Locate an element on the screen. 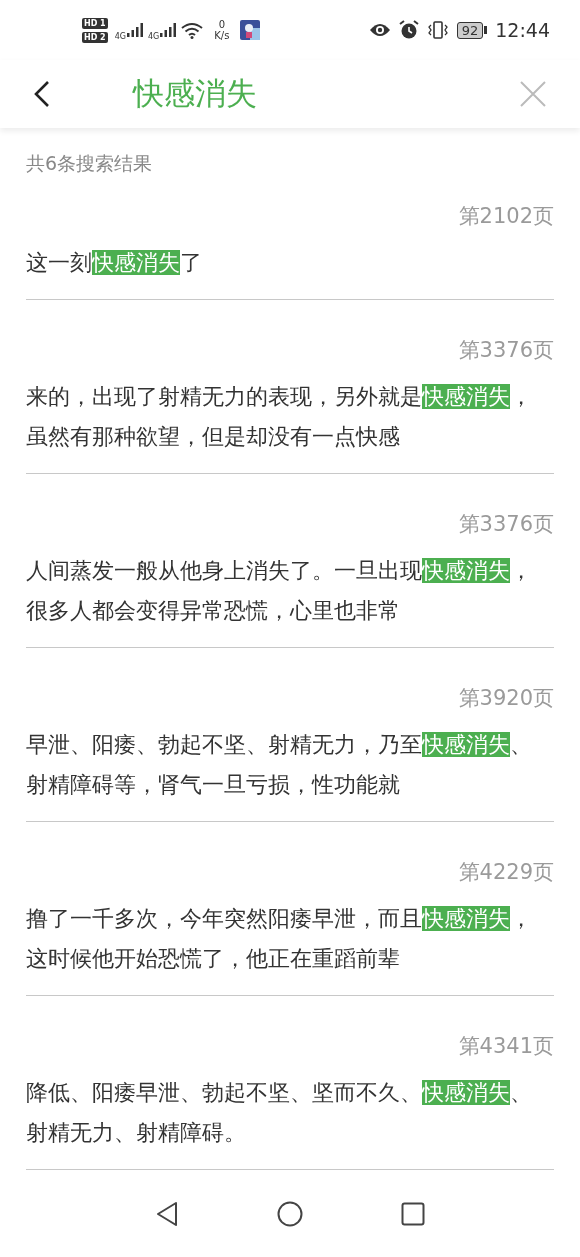 The image size is (580, 1257). eye-icon is located at coordinates (379, 30).